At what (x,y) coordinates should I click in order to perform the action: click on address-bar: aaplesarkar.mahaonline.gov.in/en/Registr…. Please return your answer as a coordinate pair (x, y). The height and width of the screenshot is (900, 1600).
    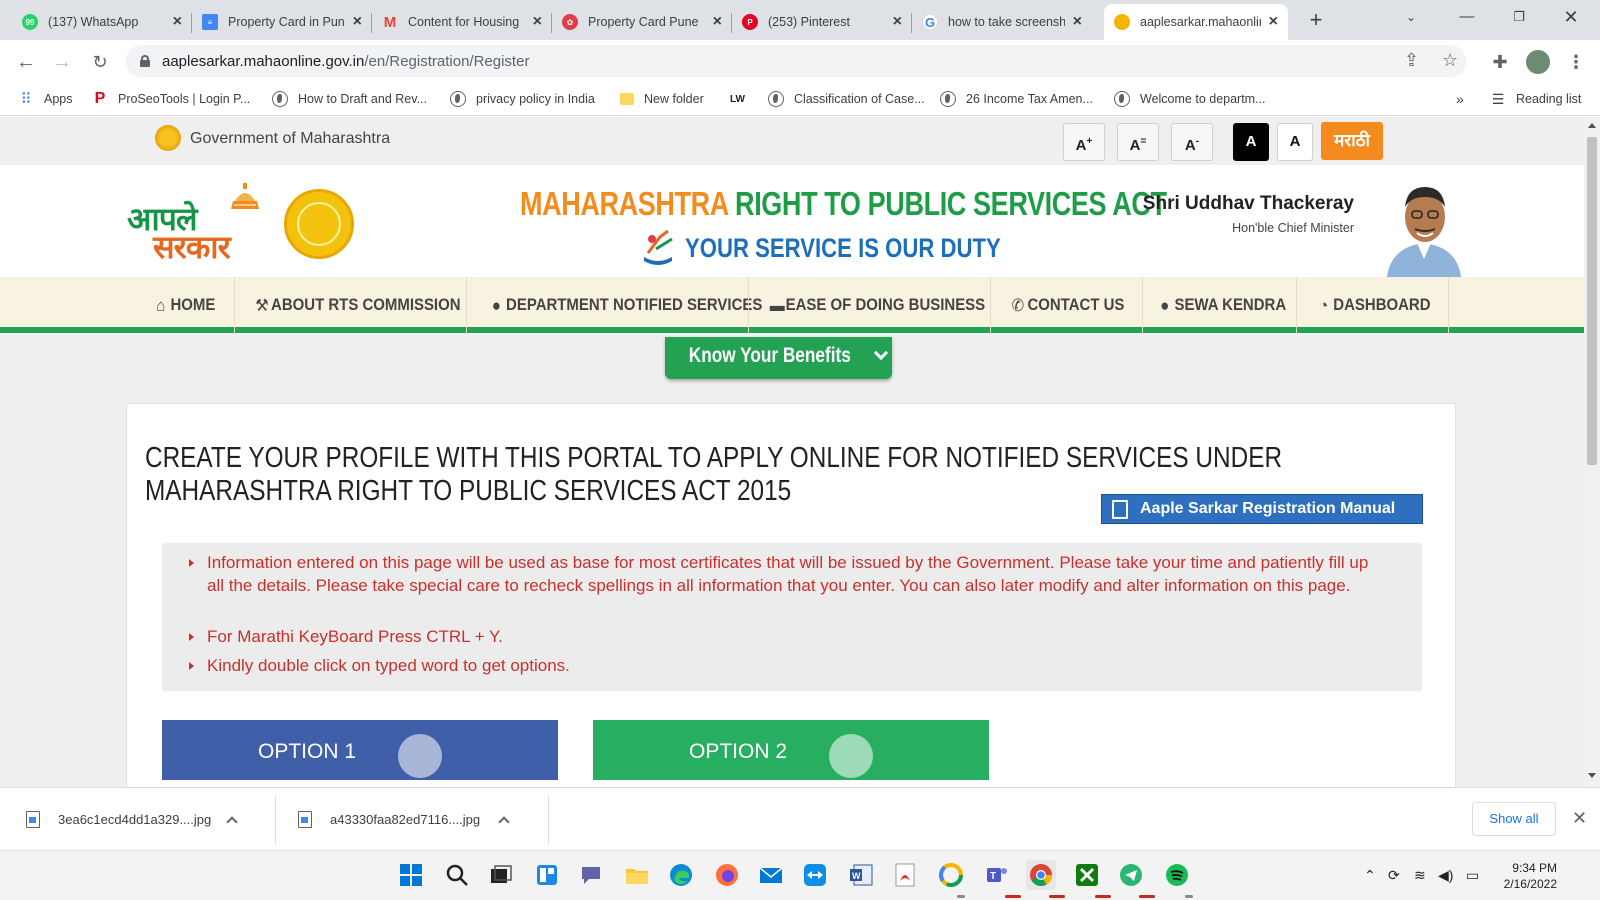
    Looking at the image, I should click on (796, 61).